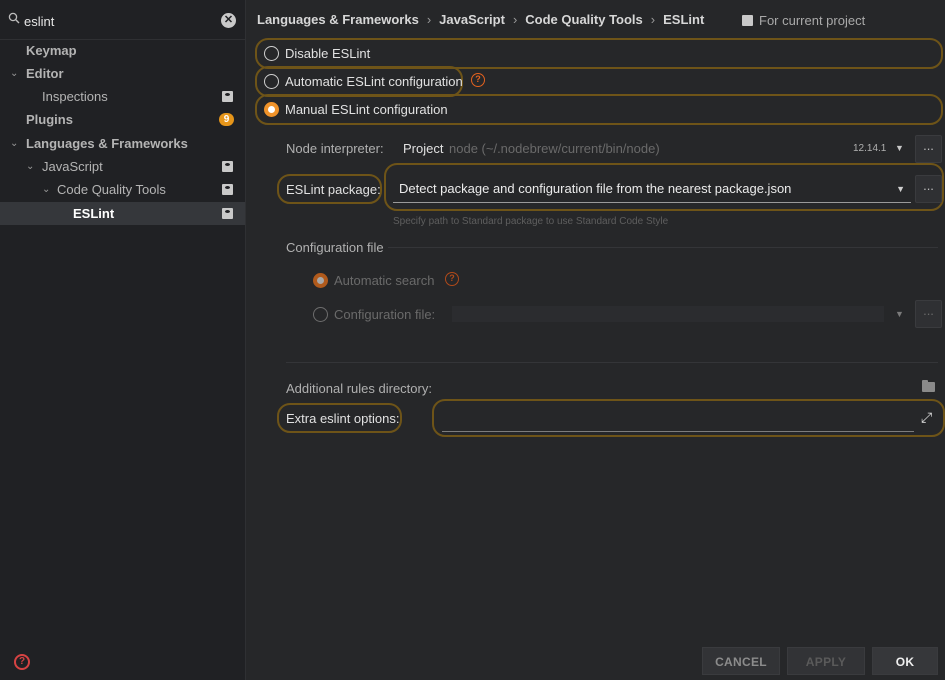 The image size is (945, 680). Describe the element at coordinates (826, 661) in the screenshot. I see `apply-button: APPLY` at that location.